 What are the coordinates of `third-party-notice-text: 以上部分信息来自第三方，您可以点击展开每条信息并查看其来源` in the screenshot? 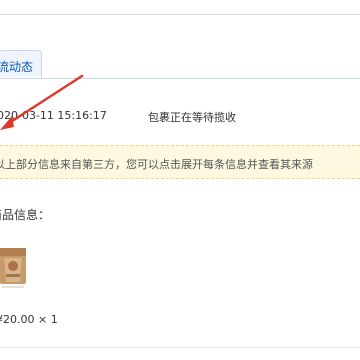 It's located at (156, 164).